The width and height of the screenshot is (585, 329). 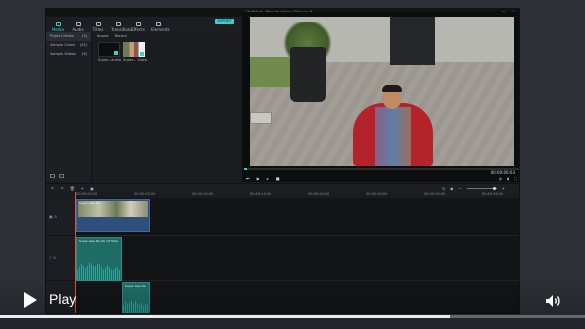 I want to click on sidebar-actions, so click(x=57, y=176).